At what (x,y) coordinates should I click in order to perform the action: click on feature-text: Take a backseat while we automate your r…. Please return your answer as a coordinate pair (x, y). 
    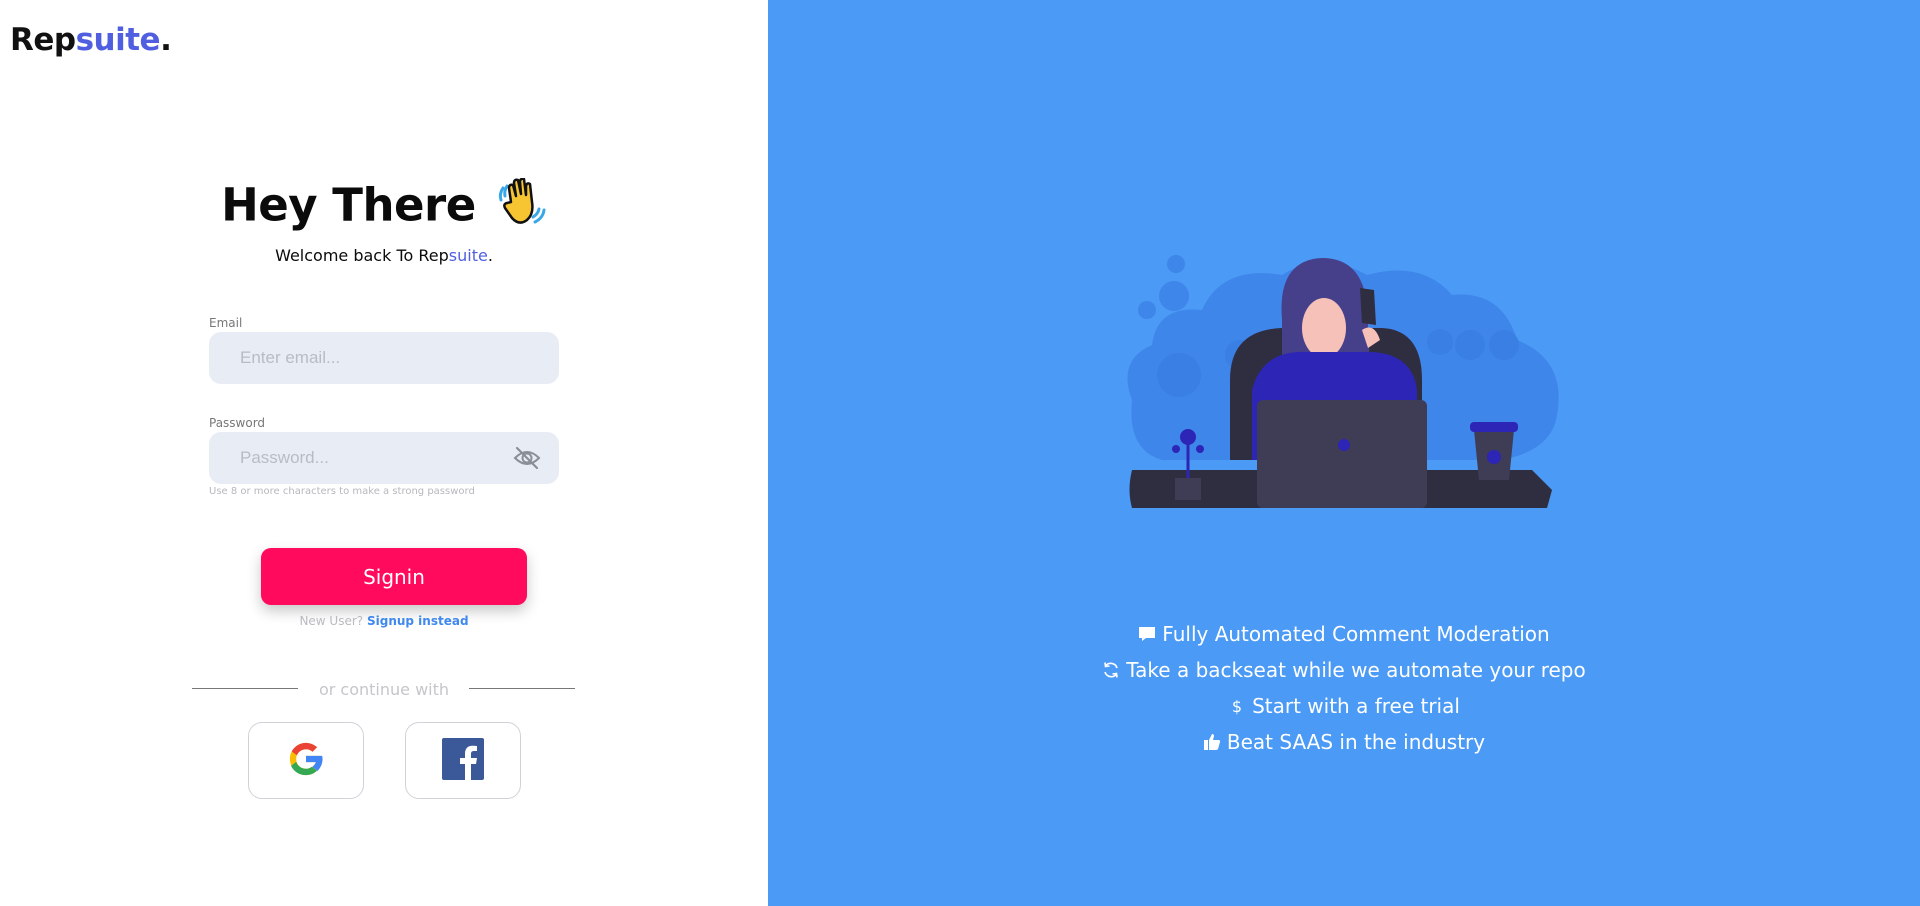
    Looking at the image, I should click on (1356, 670).